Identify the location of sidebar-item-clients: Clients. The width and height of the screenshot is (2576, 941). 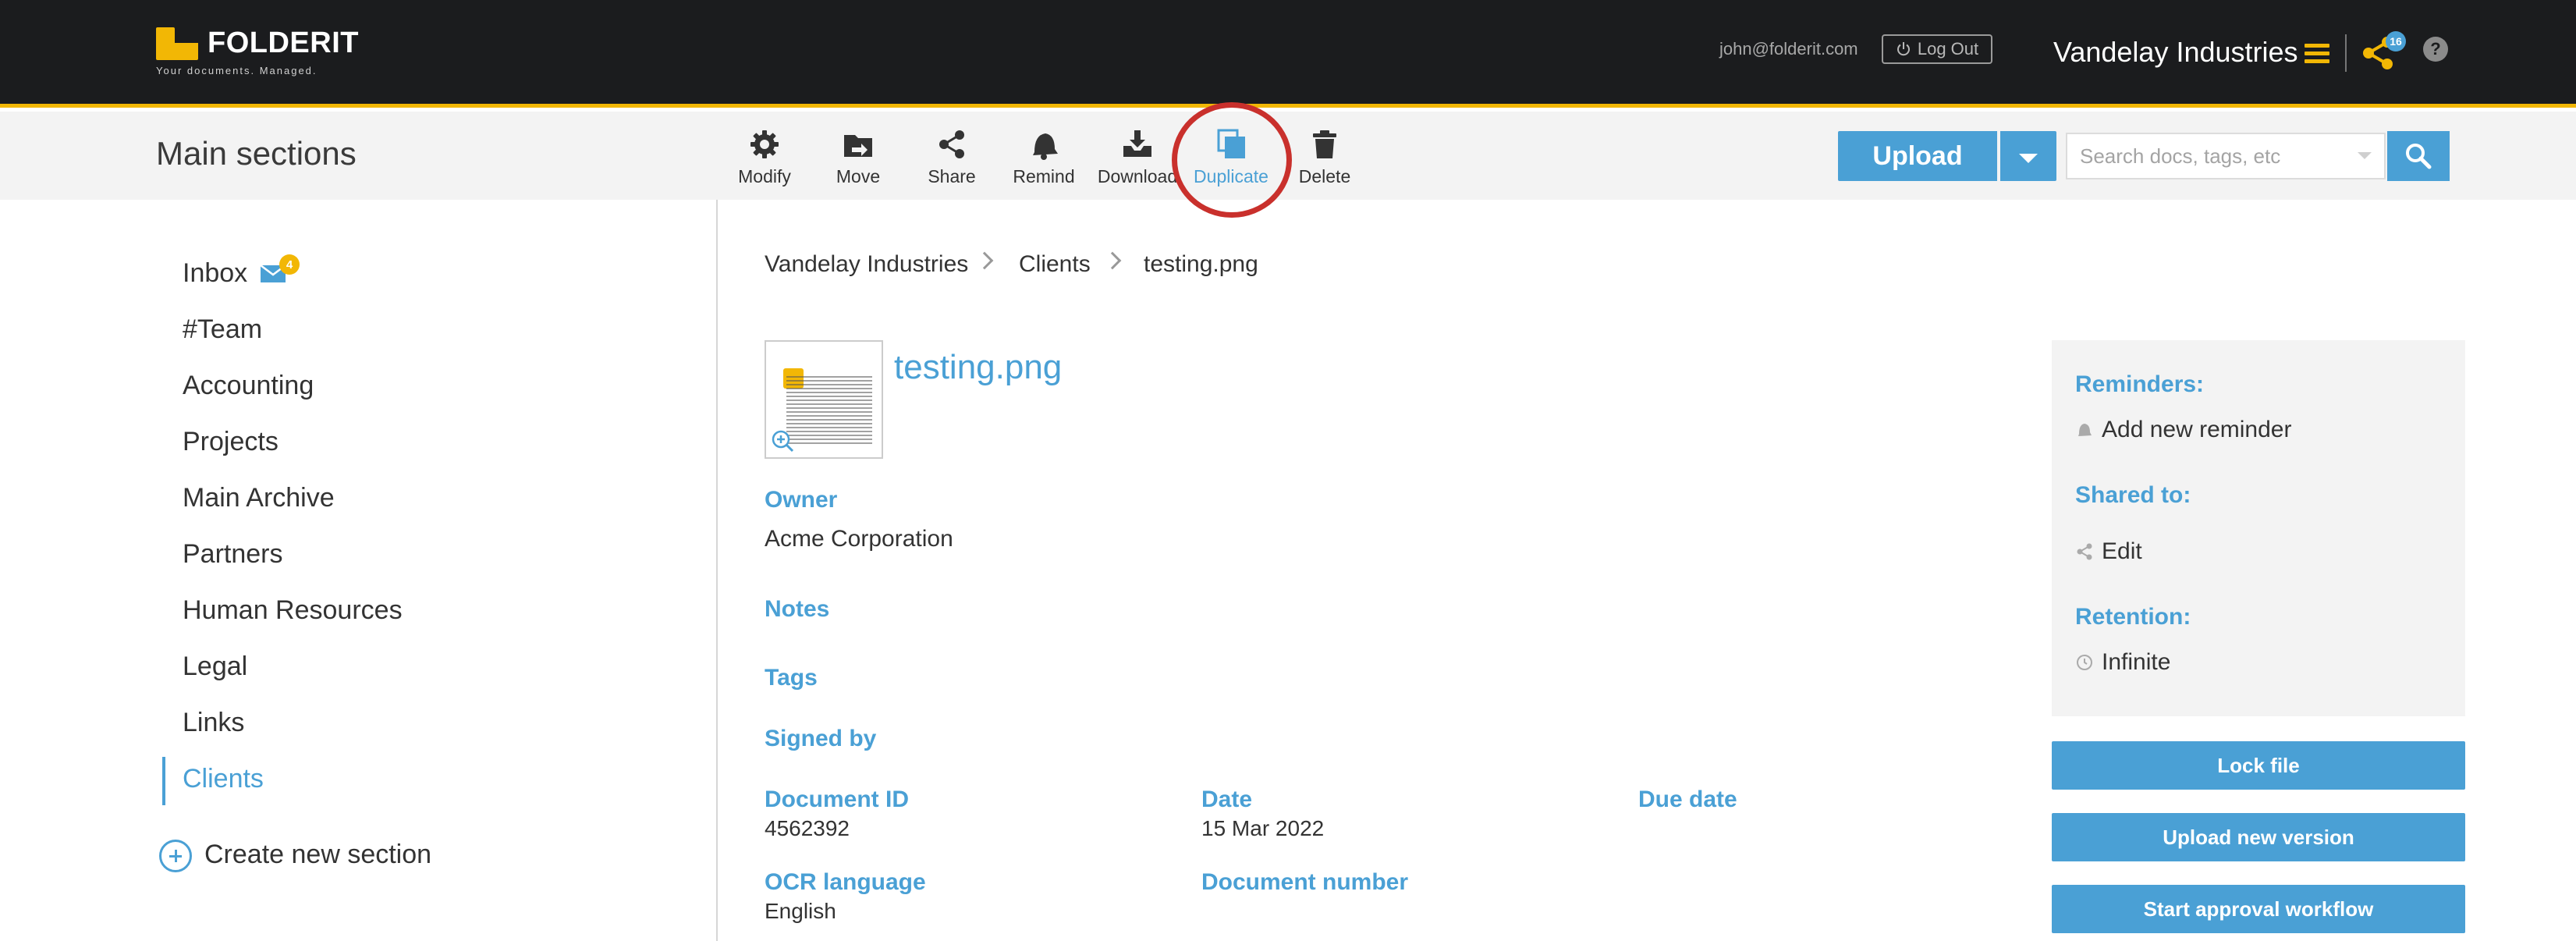
(223, 779).